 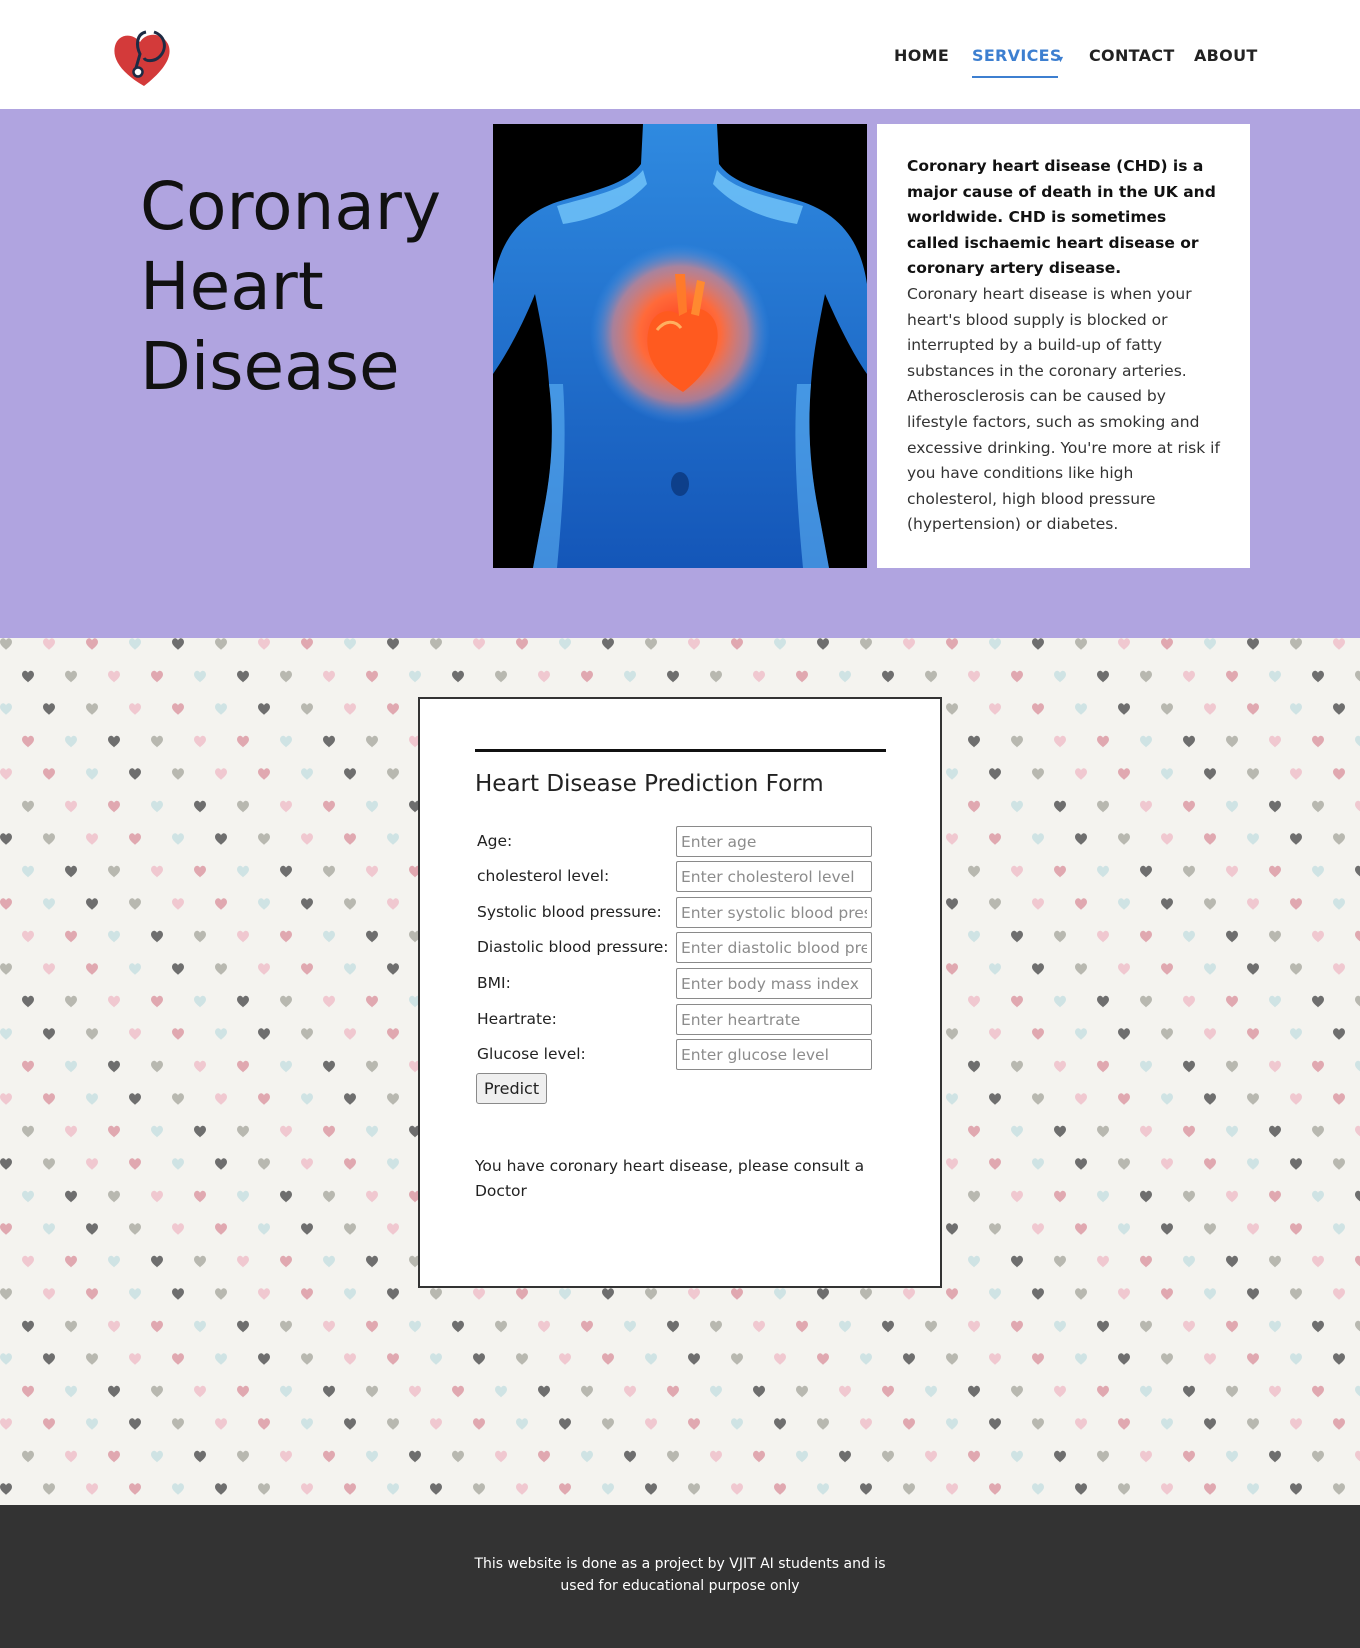 I want to click on bmi-input, so click(x=774, y=983).